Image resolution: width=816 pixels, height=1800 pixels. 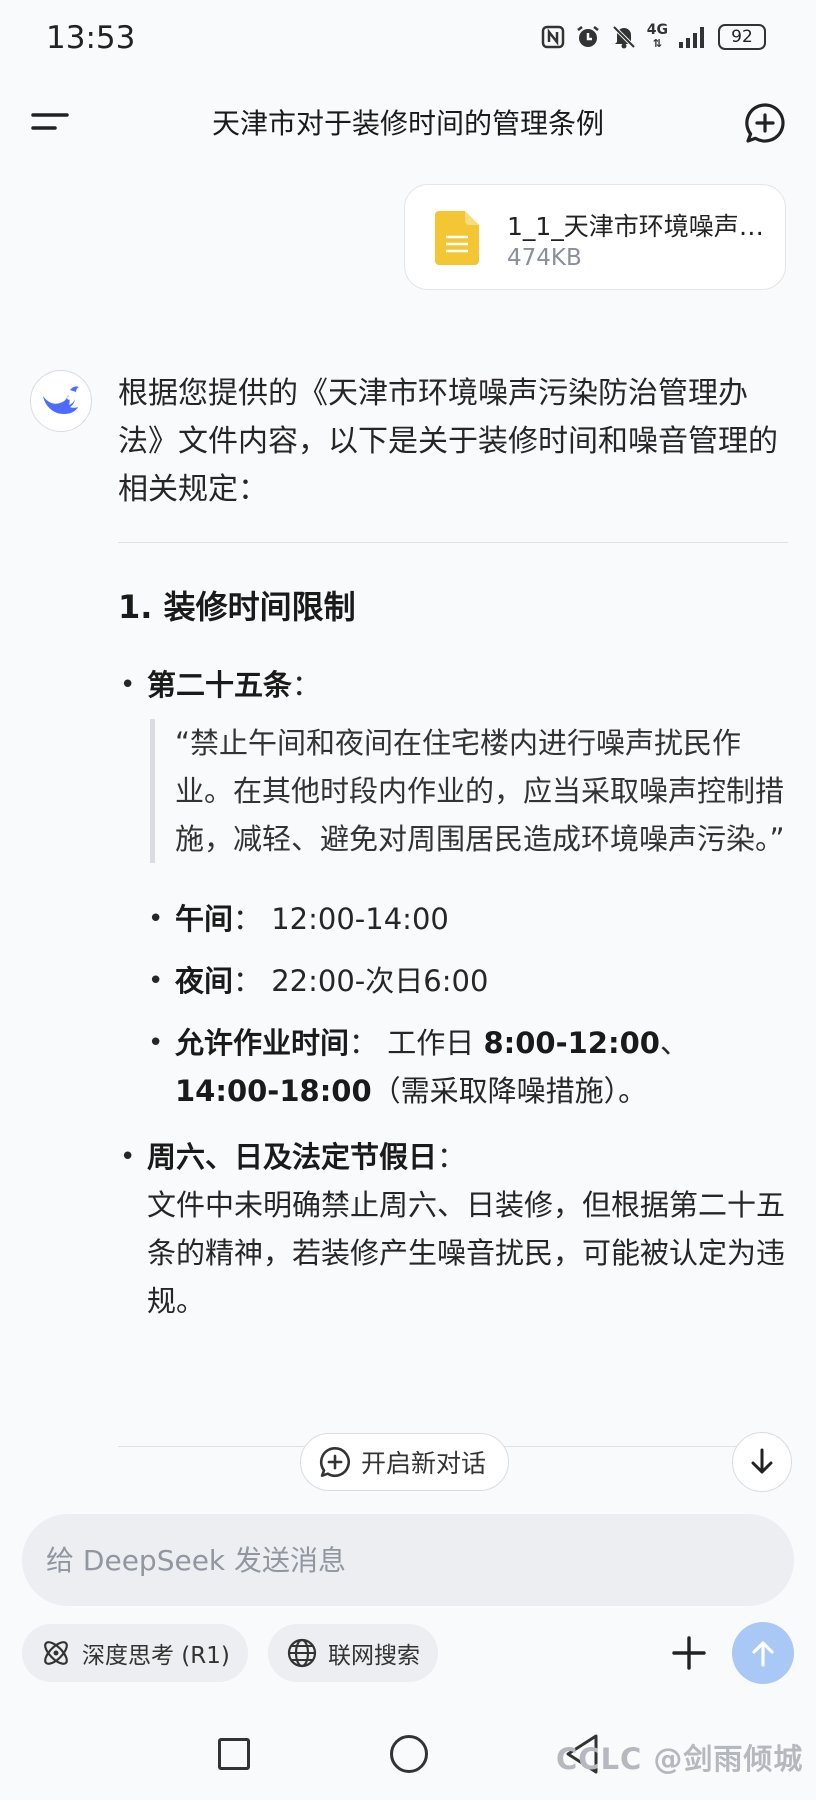 I want to click on new-conversation-button: 开启新对话, so click(x=405, y=1462).